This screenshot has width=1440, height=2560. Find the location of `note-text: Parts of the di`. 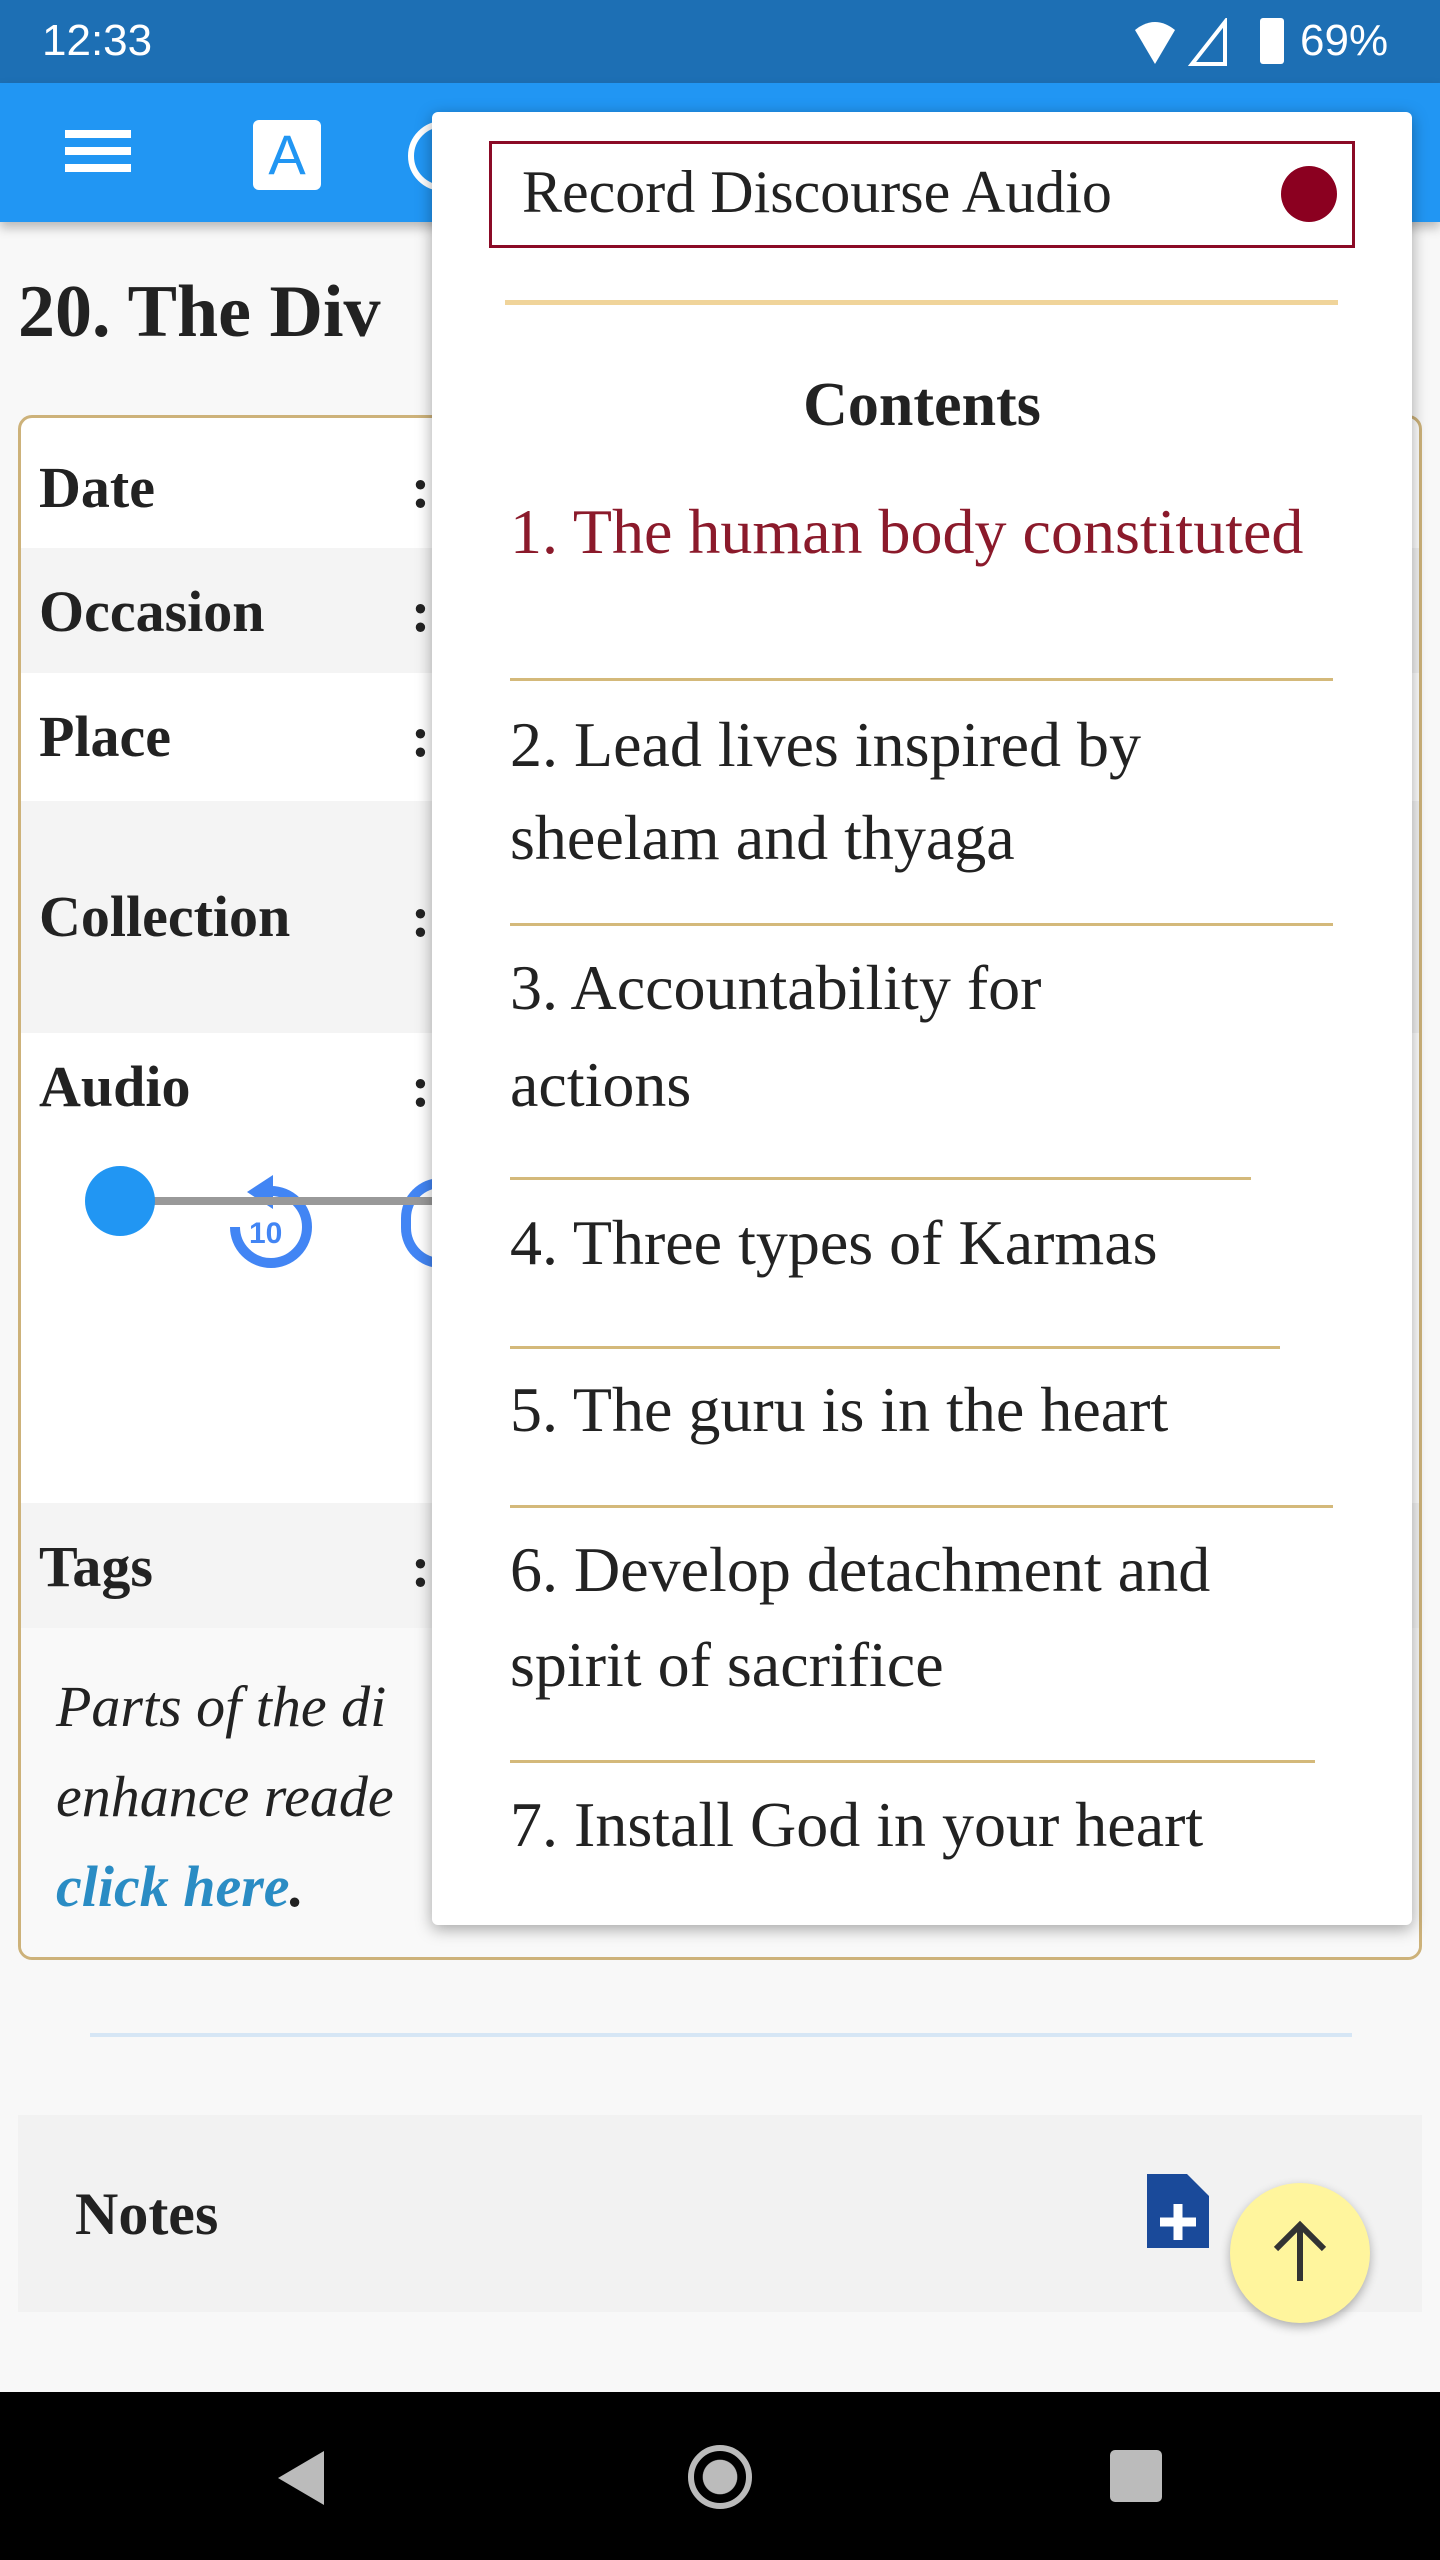

note-text: Parts of the di is located at coordinates (221, 1706).